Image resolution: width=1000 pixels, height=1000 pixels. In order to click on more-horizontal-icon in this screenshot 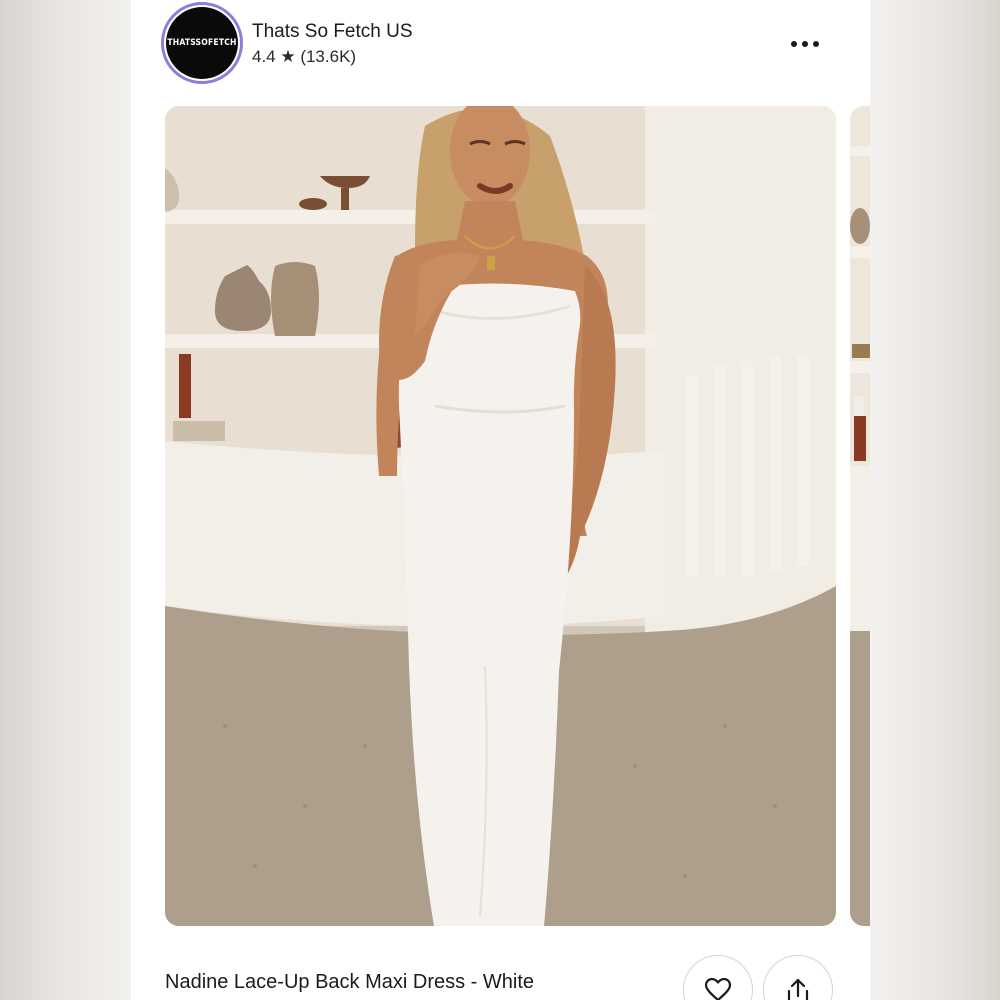, I will do `click(794, 44)`.